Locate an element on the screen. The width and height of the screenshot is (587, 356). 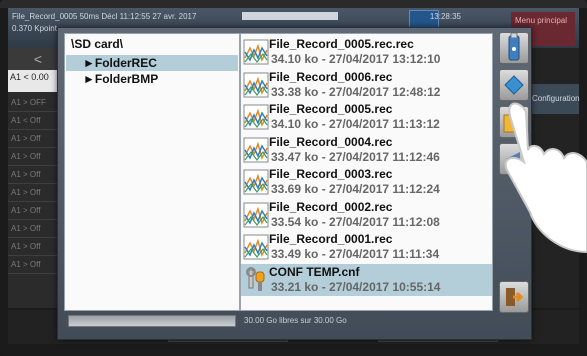
hand-pointer-icon is located at coordinates (545, 178).